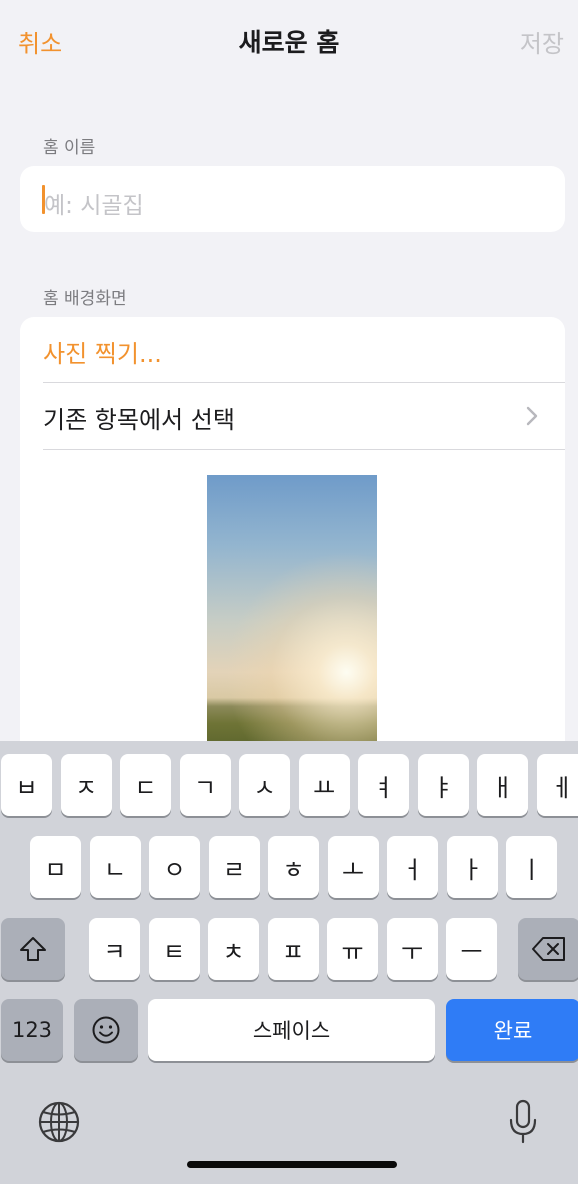  Describe the element at coordinates (542, 41) in the screenshot. I see `save-button: 저장` at that location.